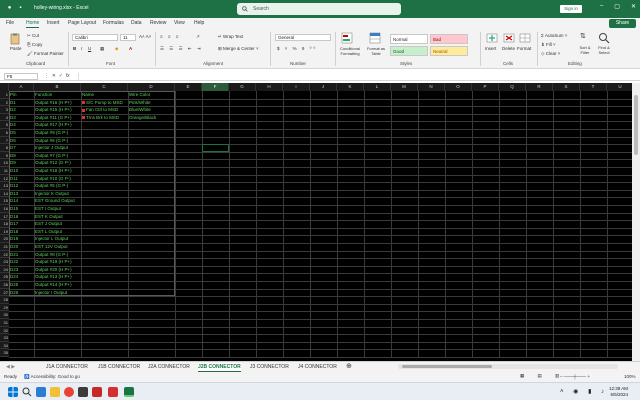 The width and height of the screenshot is (640, 400). What do you see at coordinates (119, 367) in the screenshot?
I see `sheet-tab-j1b: J1B CONNECTOR` at bounding box center [119, 367].